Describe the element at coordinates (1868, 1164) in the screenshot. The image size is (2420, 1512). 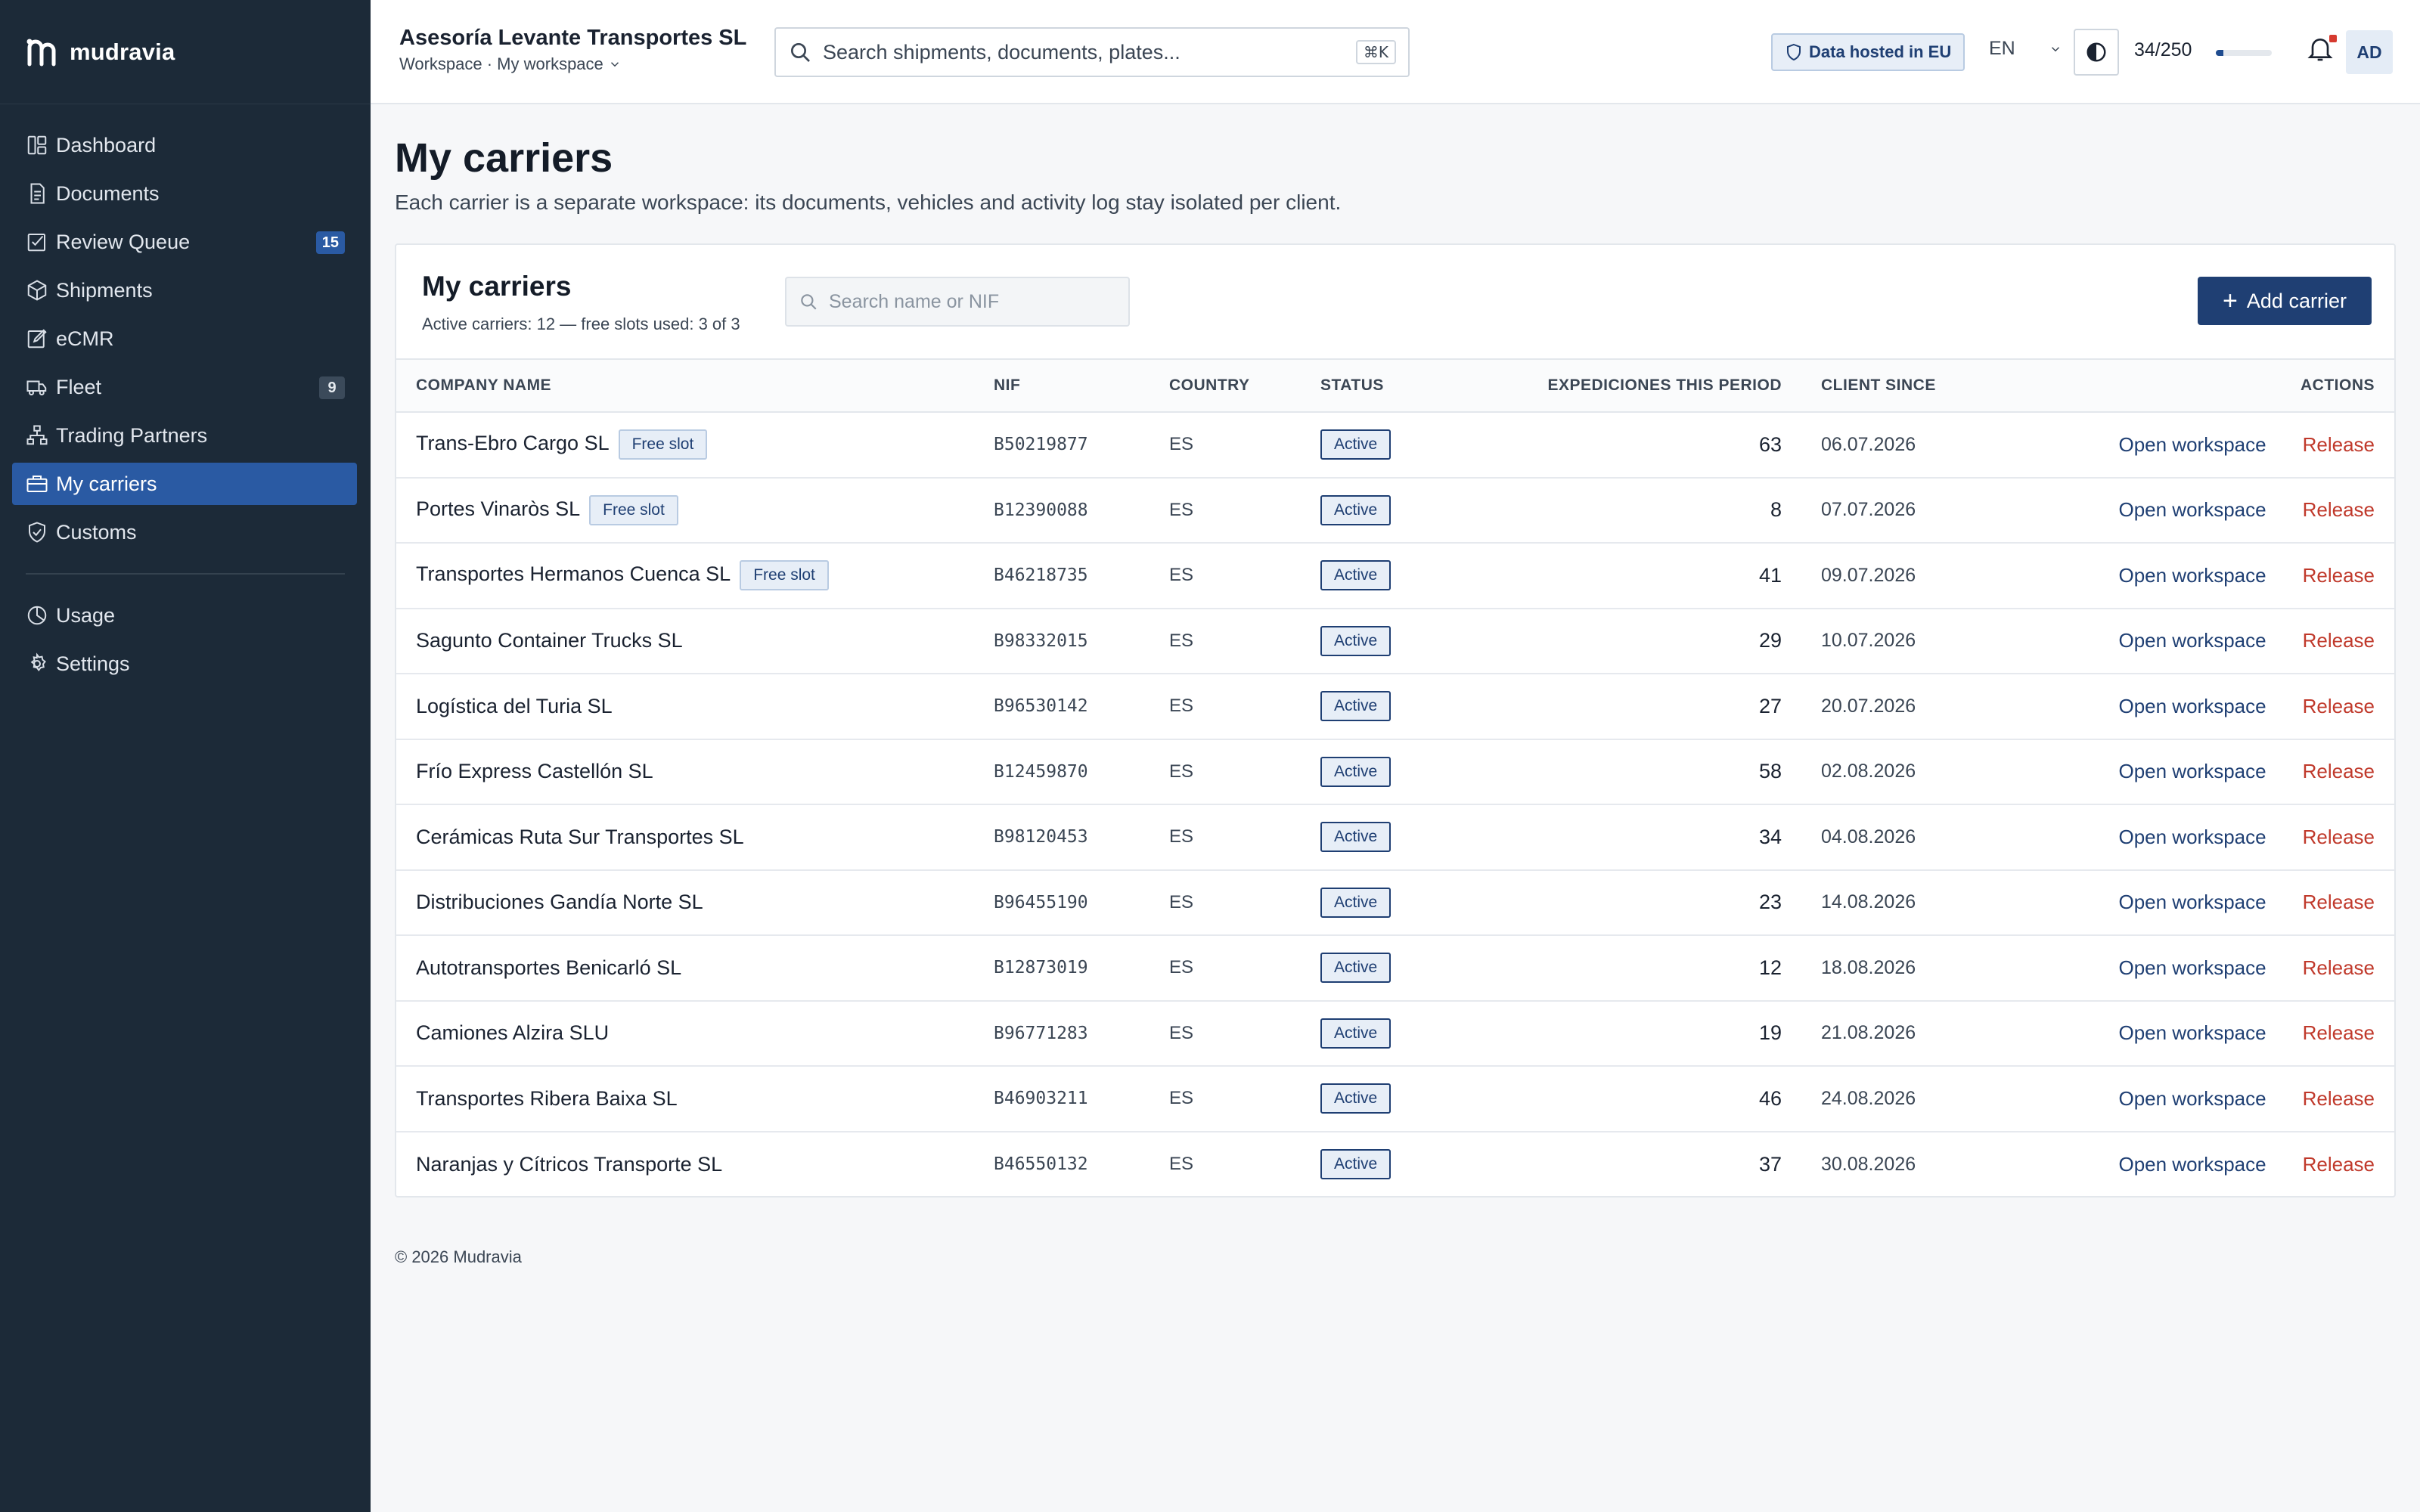
I see `client-since-cell: 30.08.2026` at that location.